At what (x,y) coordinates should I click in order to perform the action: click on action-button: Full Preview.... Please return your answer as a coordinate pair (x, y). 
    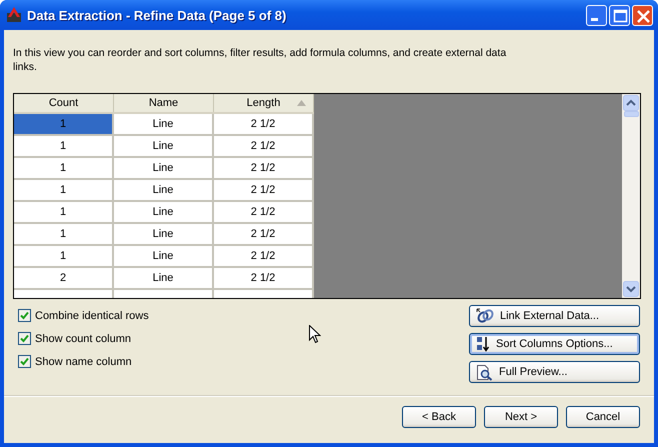
    Looking at the image, I should click on (554, 372).